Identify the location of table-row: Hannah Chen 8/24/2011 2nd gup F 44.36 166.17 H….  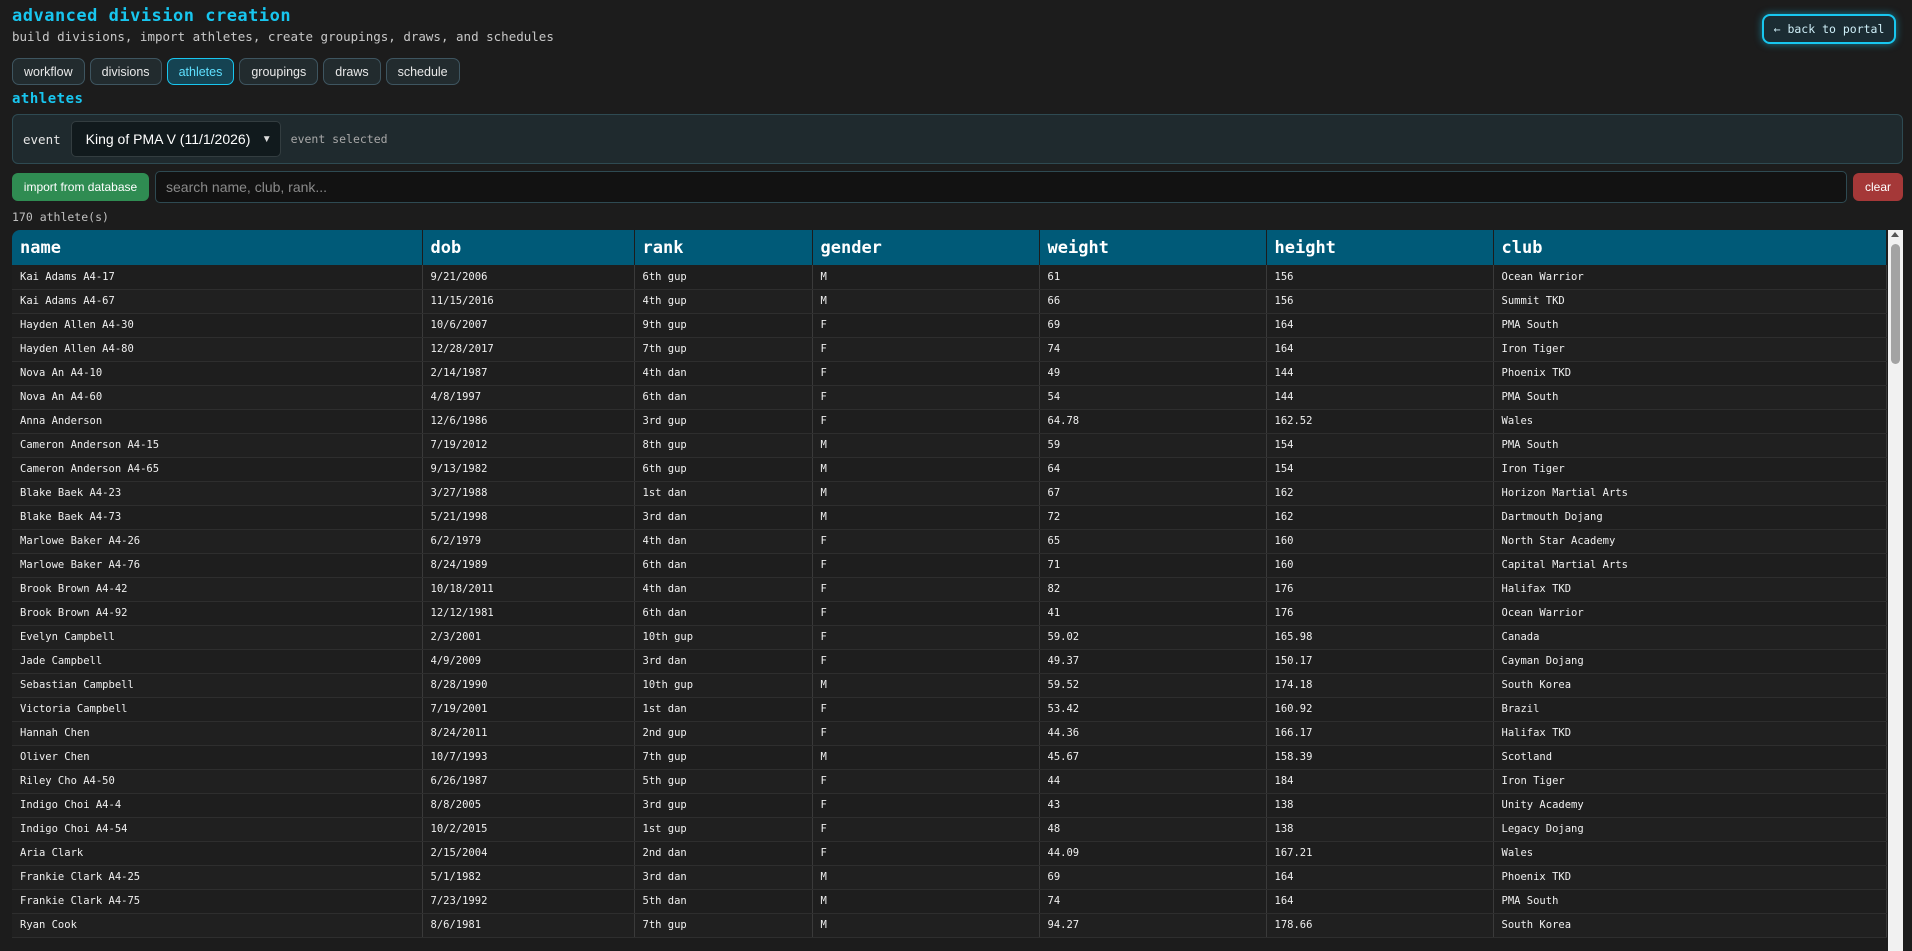
(949, 733).